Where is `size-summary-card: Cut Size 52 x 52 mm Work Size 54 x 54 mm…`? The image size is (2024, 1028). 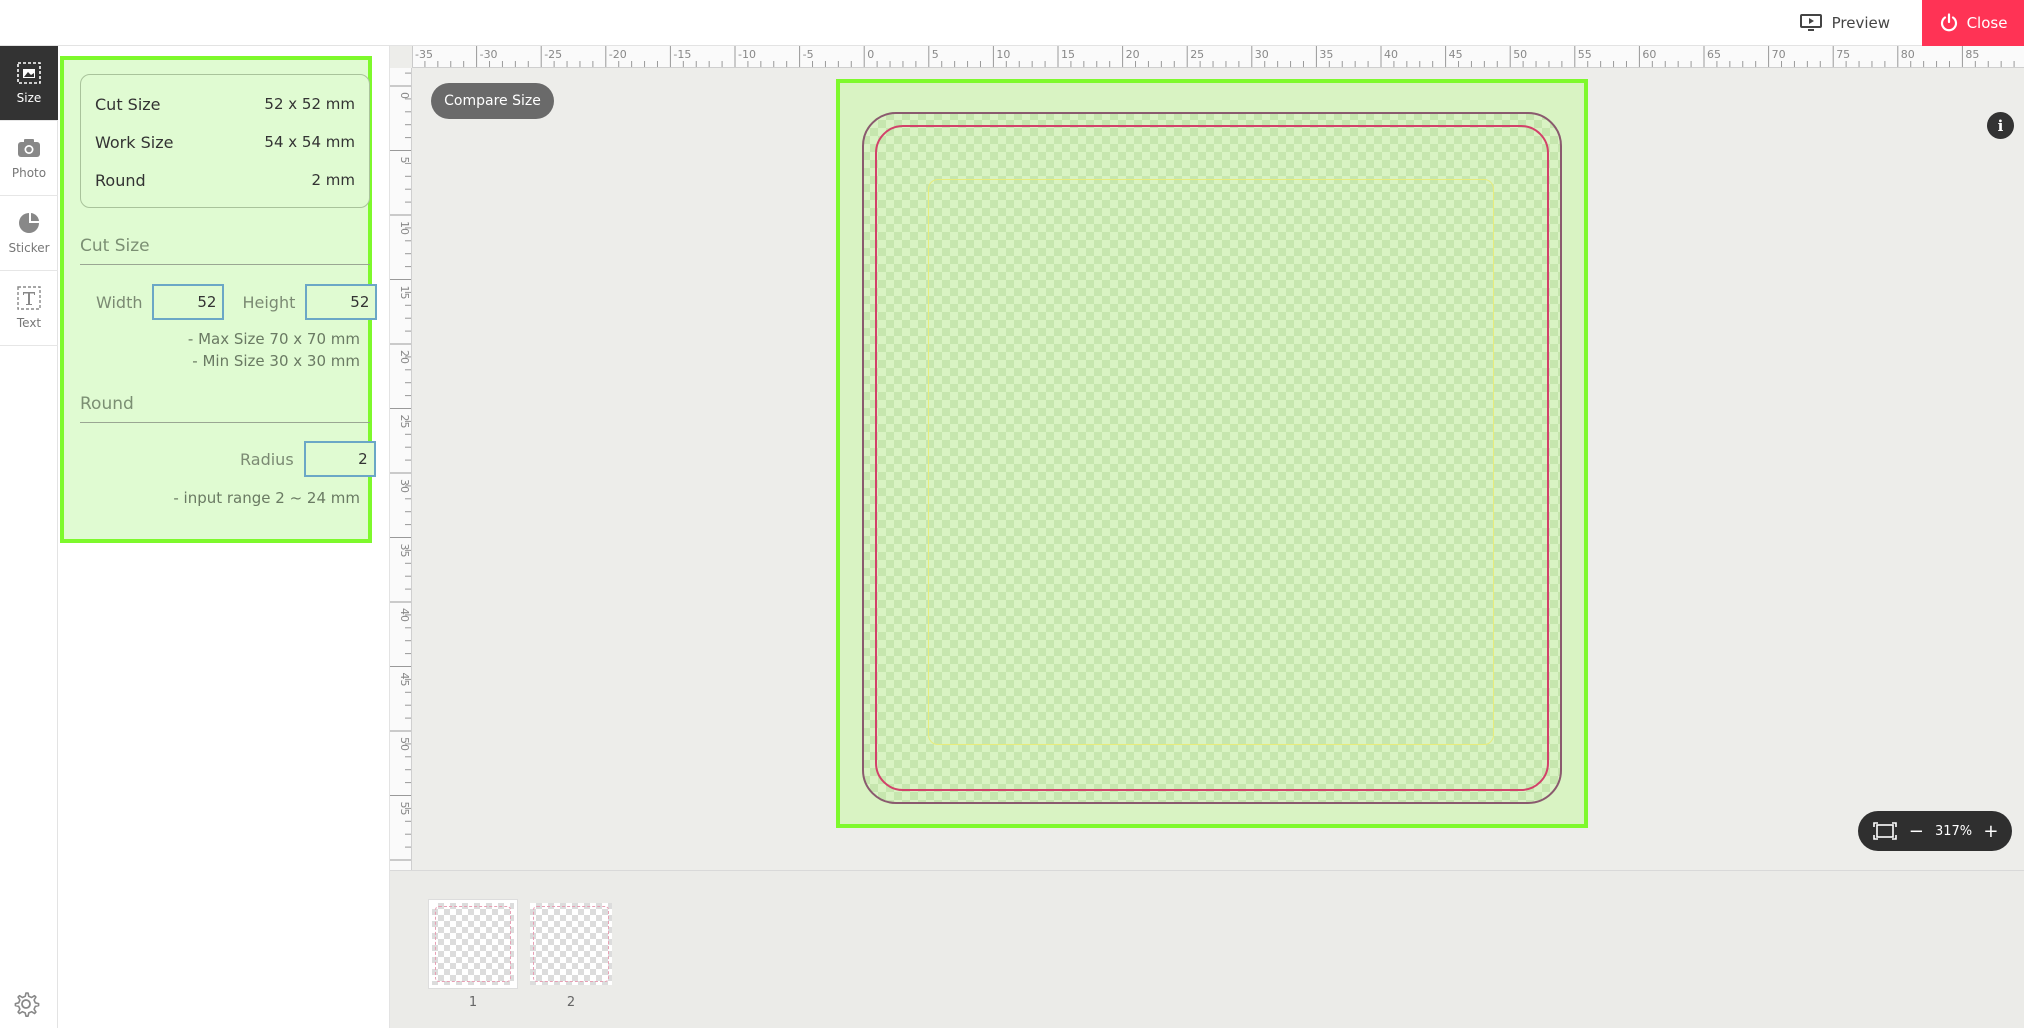
size-summary-card: Cut Size 52 x 52 mm Work Size 54 x 54 mm… is located at coordinates (225, 141).